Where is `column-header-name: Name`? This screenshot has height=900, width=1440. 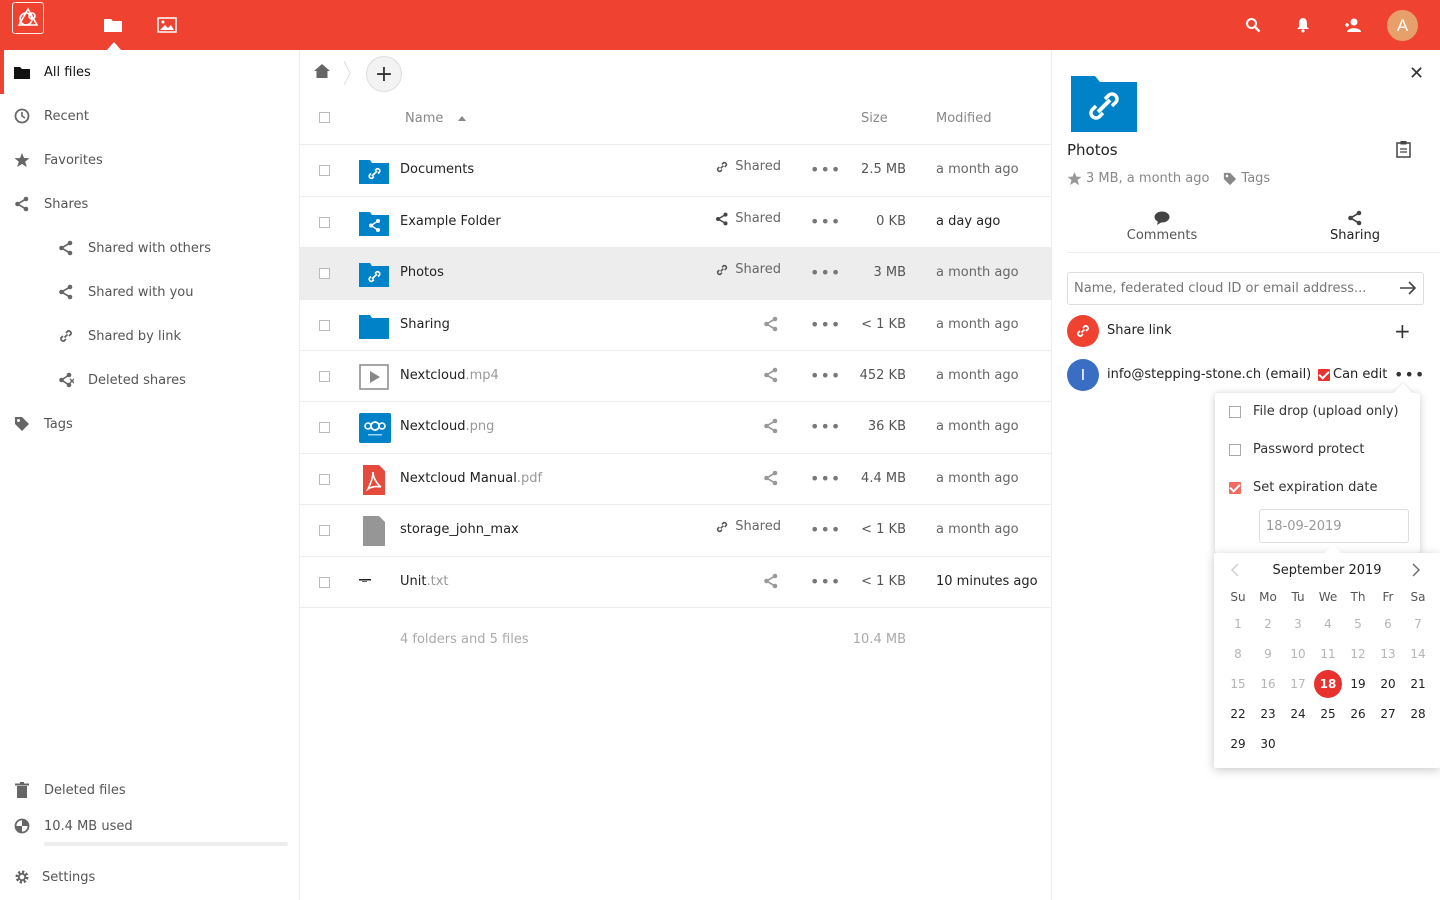 column-header-name: Name is located at coordinates (435, 118).